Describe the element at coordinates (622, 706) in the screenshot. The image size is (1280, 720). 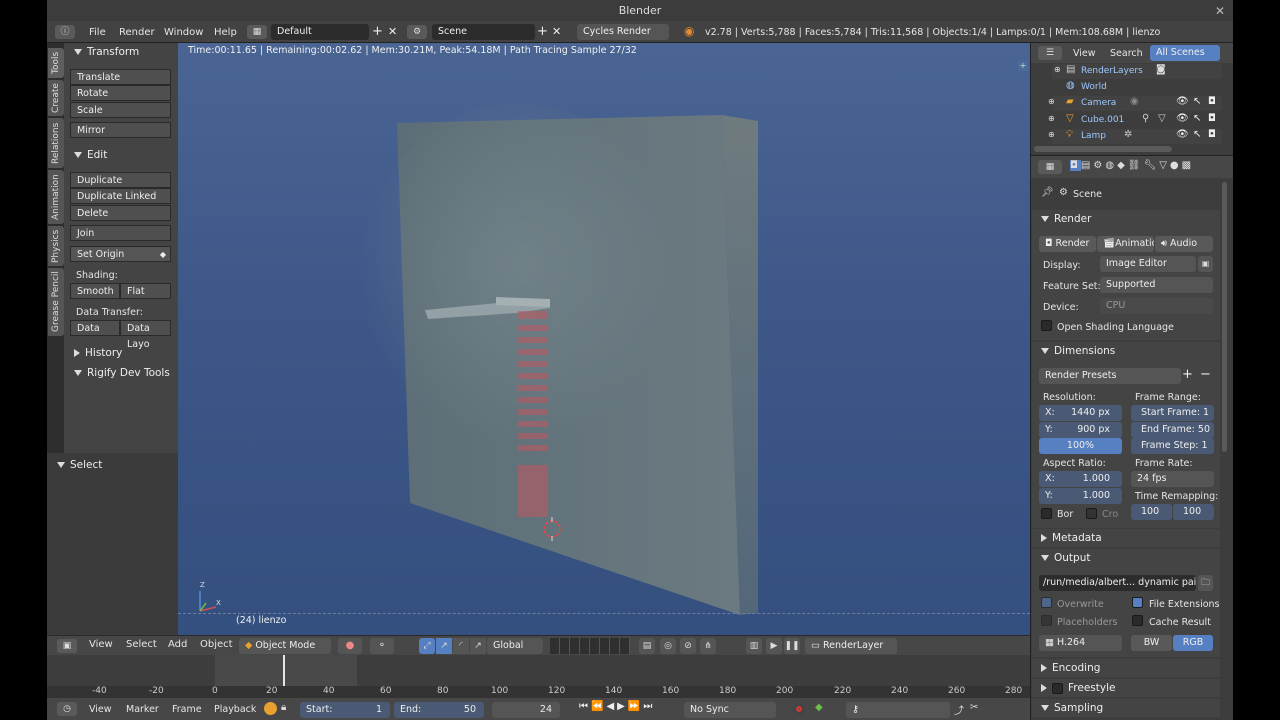
I see `play-icon: ▶` at that location.